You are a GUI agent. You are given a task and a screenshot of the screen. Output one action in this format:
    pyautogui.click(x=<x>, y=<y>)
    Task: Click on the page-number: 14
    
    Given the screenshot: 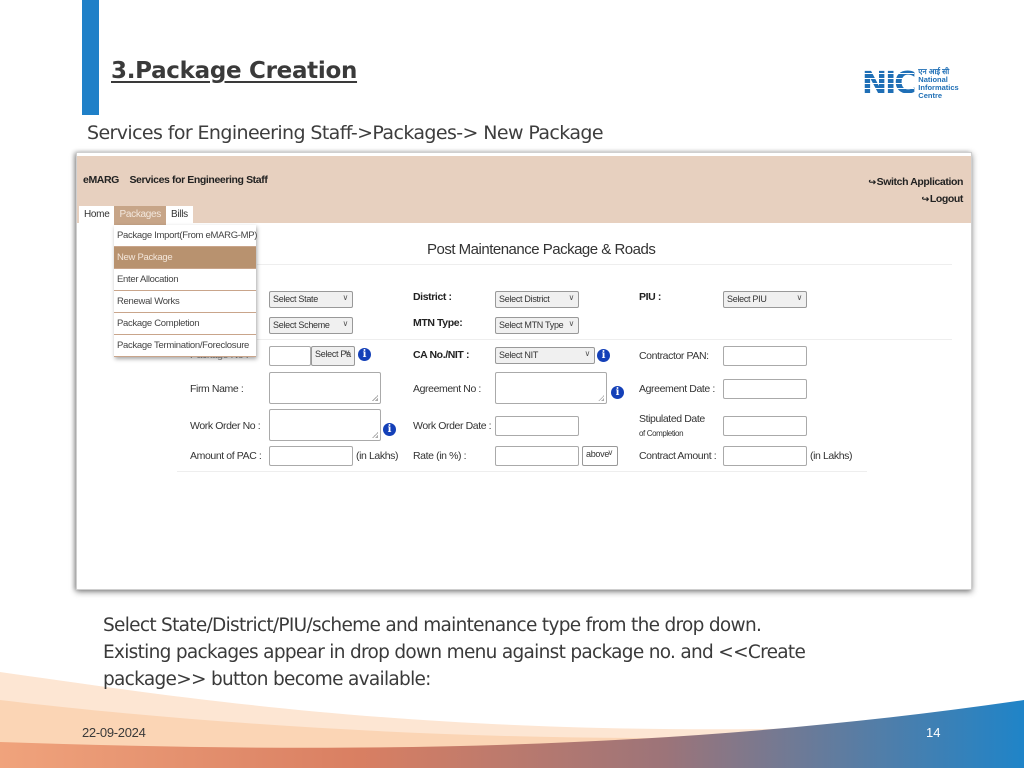 What is the action you would take?
    pyautogui.click(x=933, y=732)
    